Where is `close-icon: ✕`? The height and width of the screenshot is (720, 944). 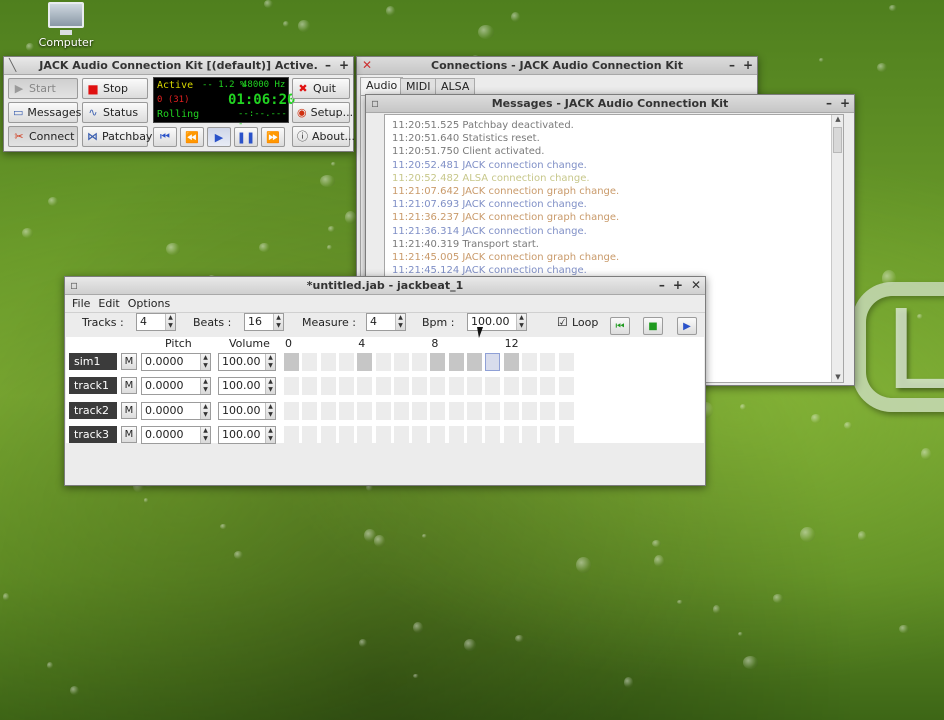
close-icon: ✕ is located at coordinates (696, 285).